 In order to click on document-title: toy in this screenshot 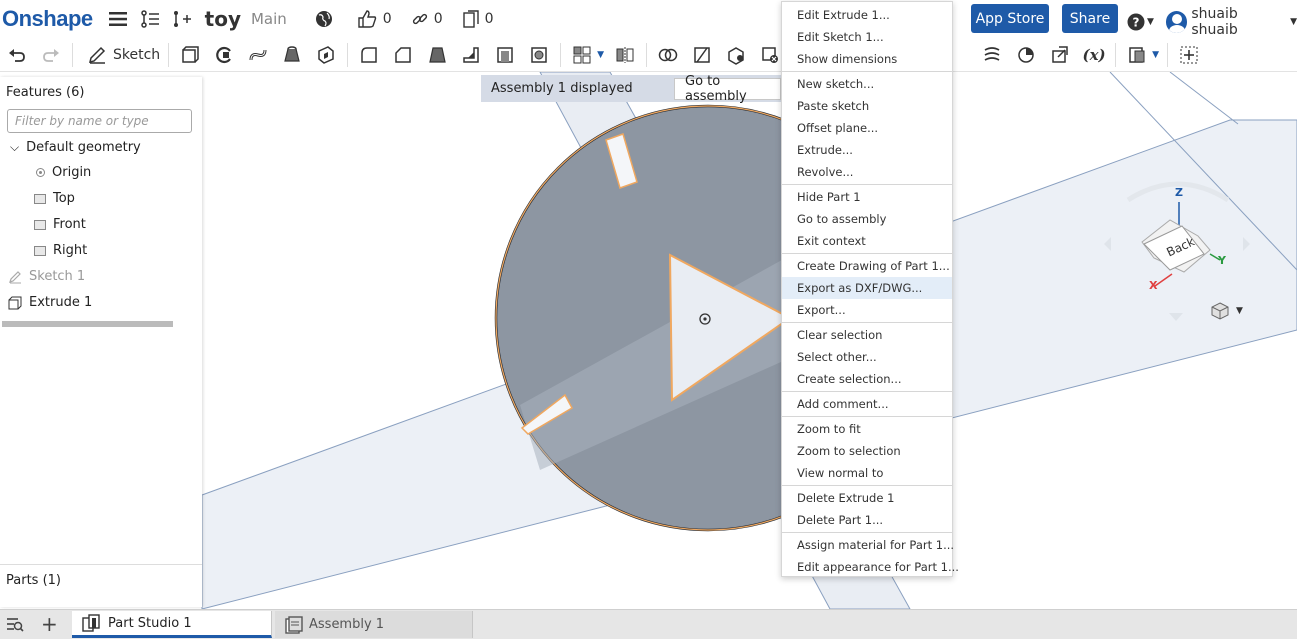, I will do `click(223, 19)`.